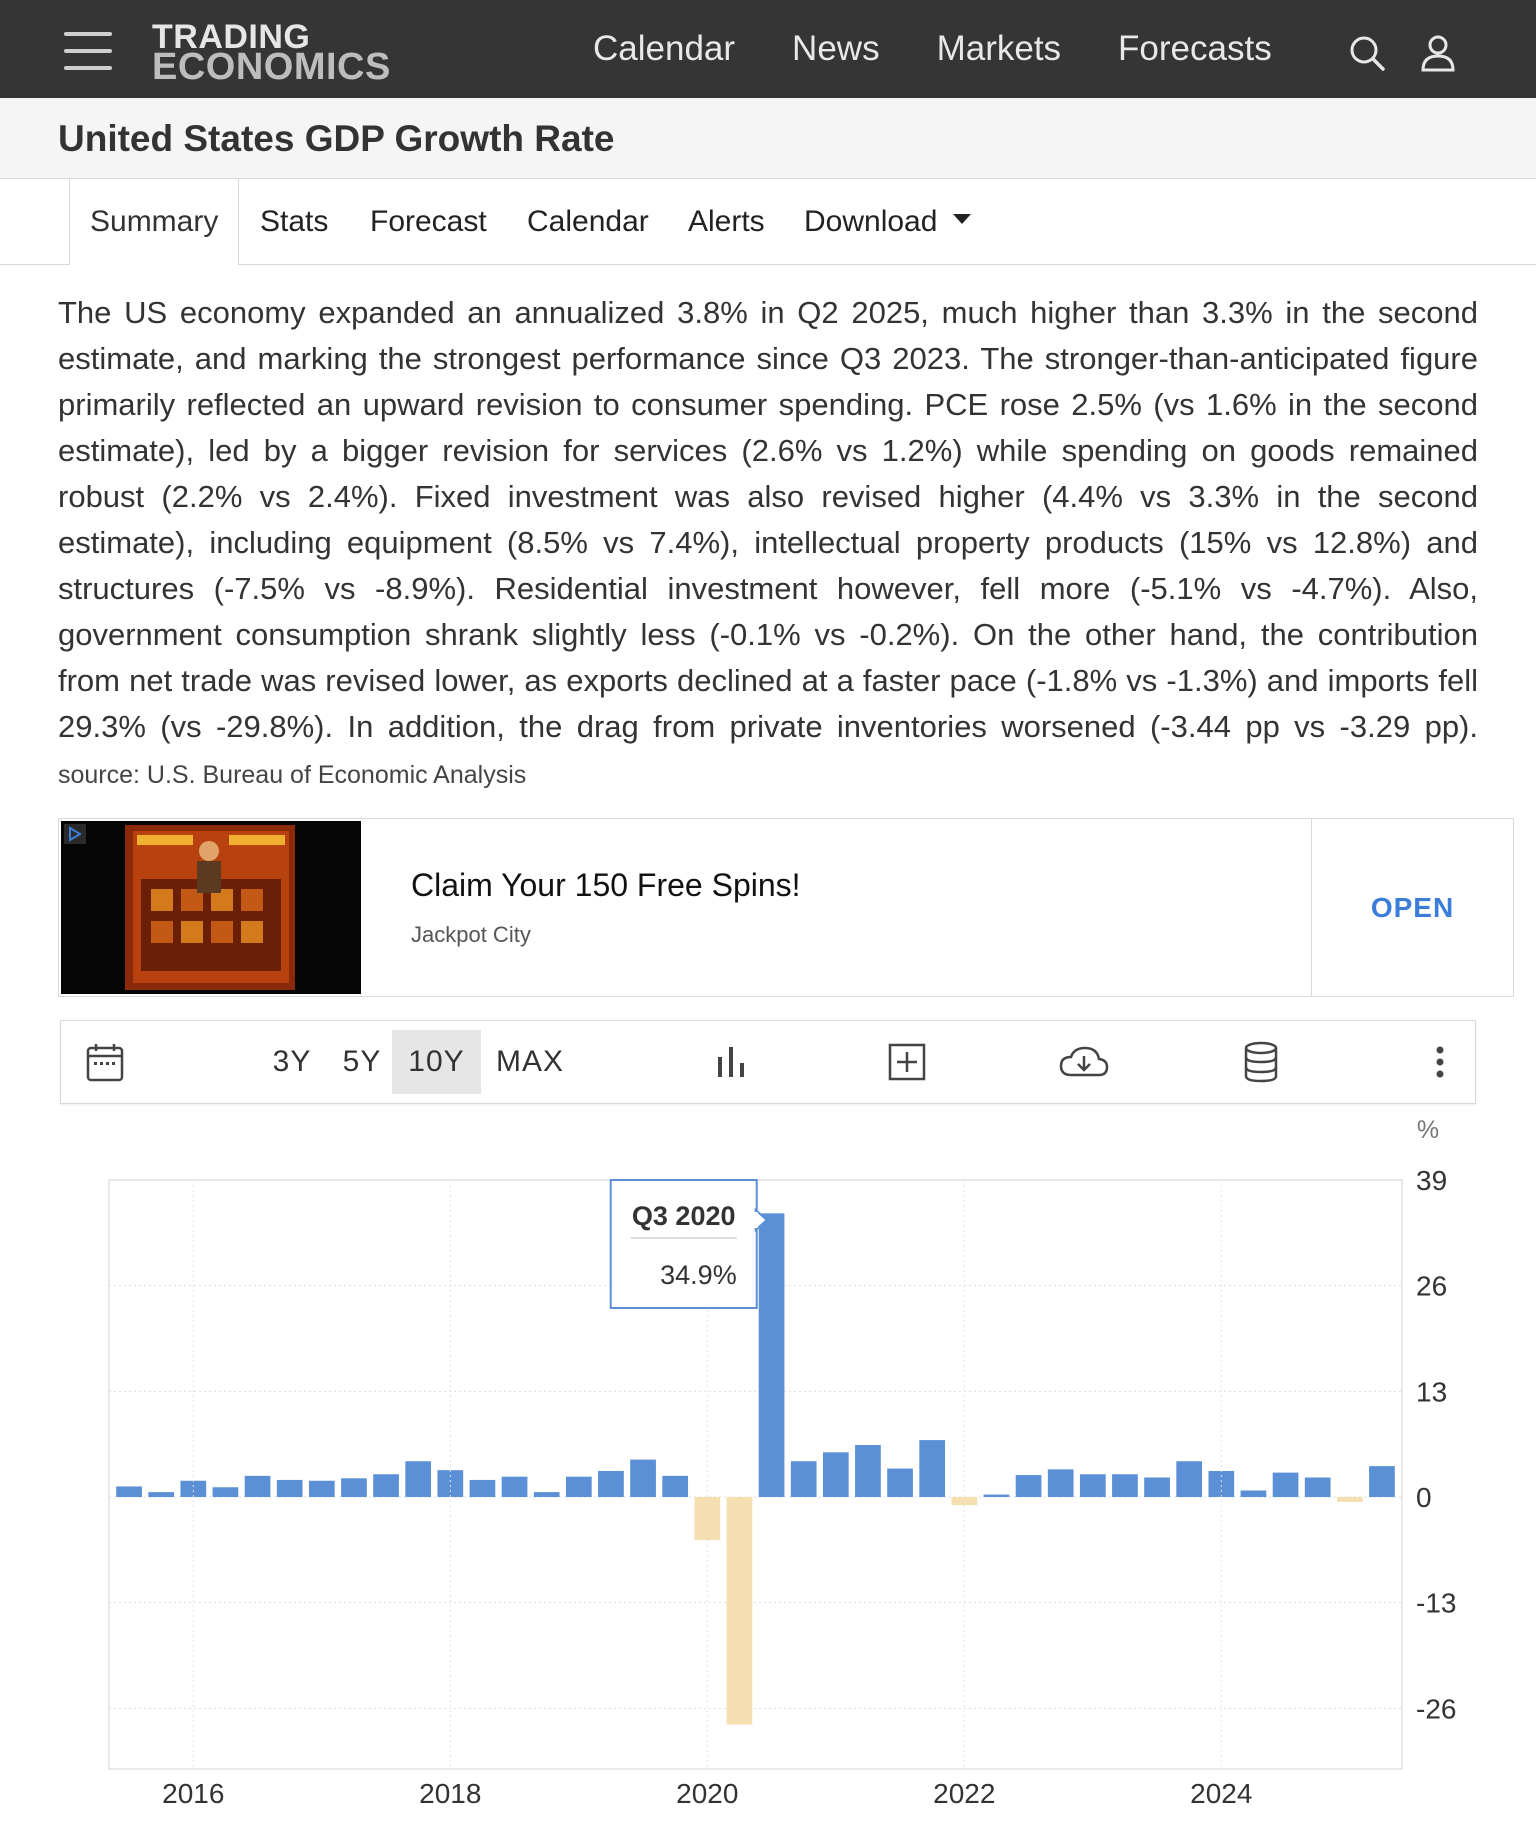  I want to click on tab-download: Download, so click(888, 221).